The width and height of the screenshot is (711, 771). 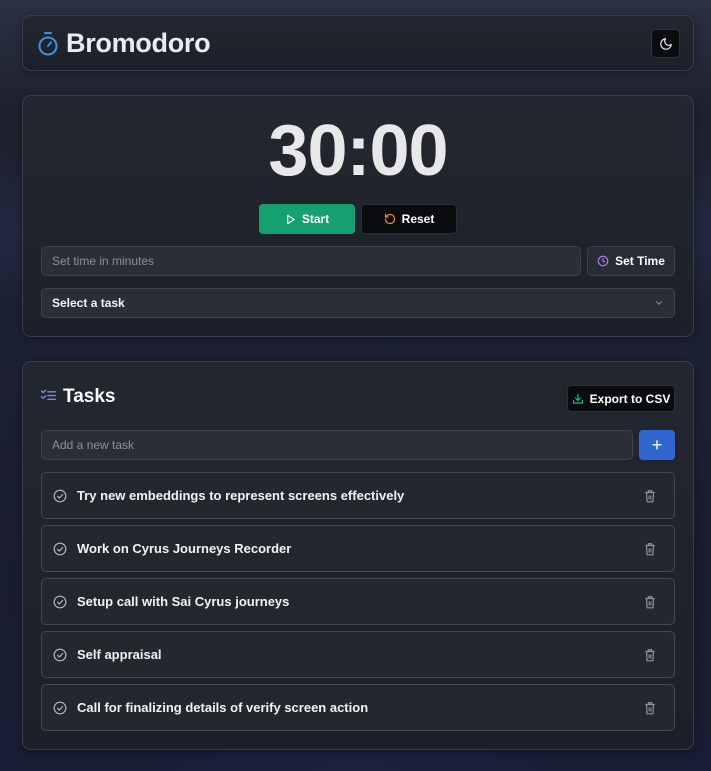 I want to click on new-task-placeholder: Add a new task, so click(x=93, y=445).